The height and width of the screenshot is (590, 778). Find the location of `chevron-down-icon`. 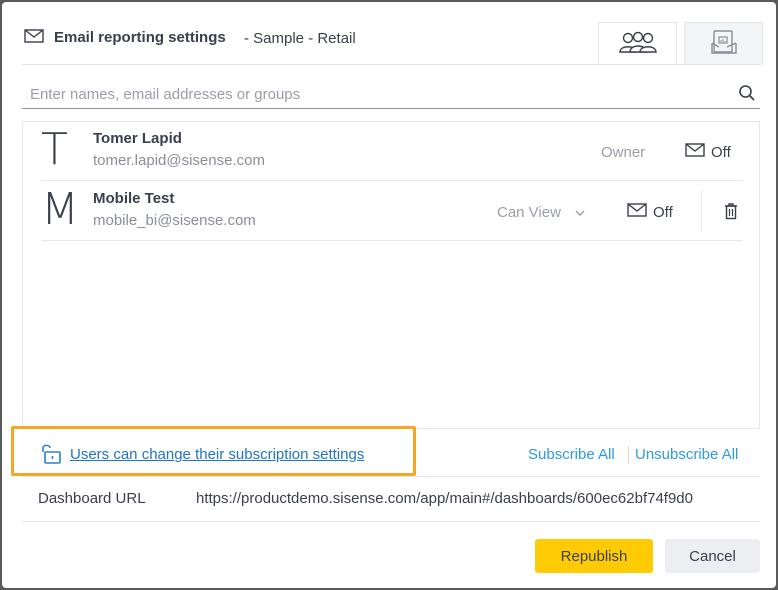

chevron-down-icon is located at coordinates (580, 212).